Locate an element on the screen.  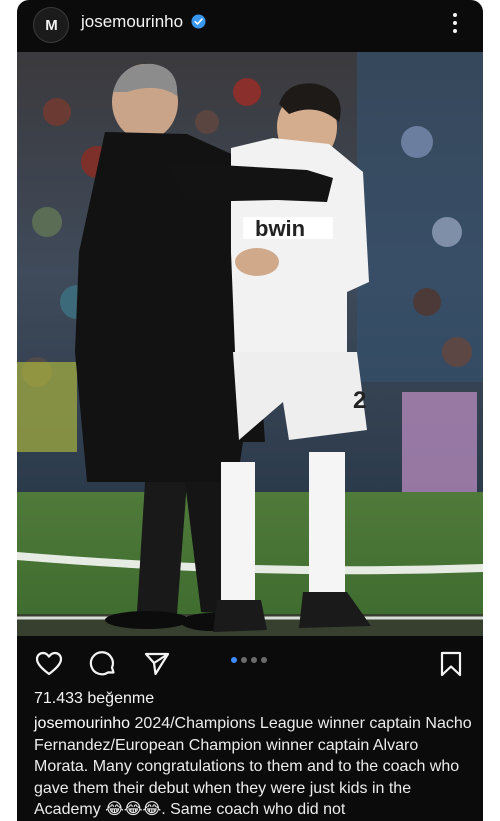
send-icon is located at coordinates (157, 664).